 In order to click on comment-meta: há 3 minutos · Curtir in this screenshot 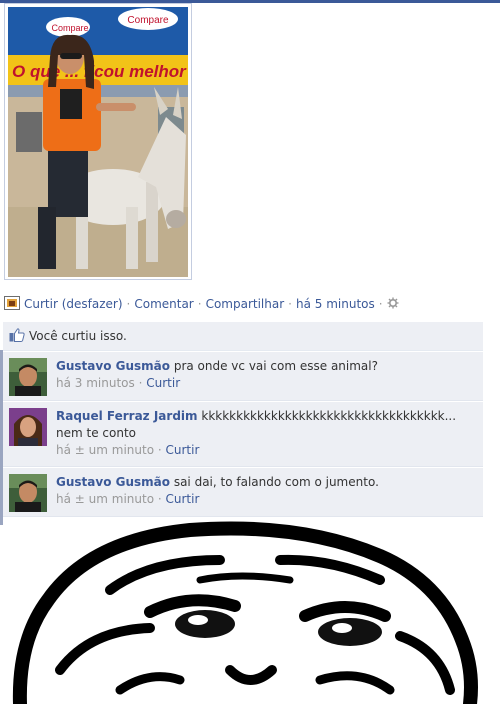, I will do `click(217, 383)`.